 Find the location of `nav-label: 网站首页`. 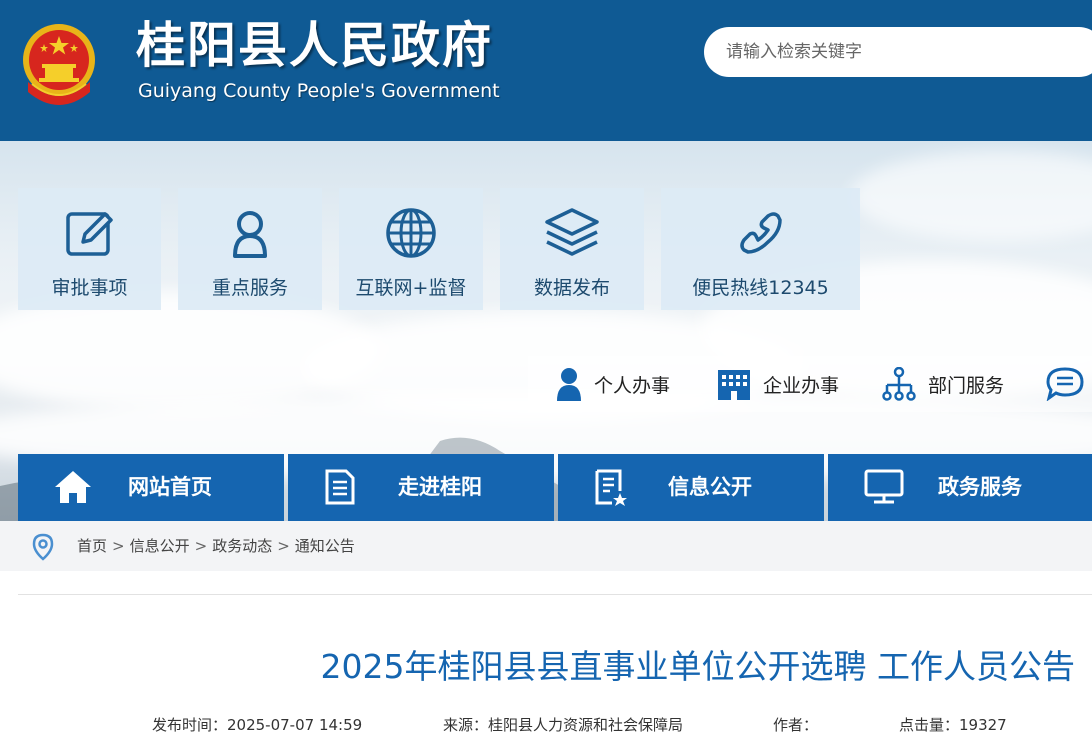

nav-label: 网站首页 is located at coordinates (170, 487).